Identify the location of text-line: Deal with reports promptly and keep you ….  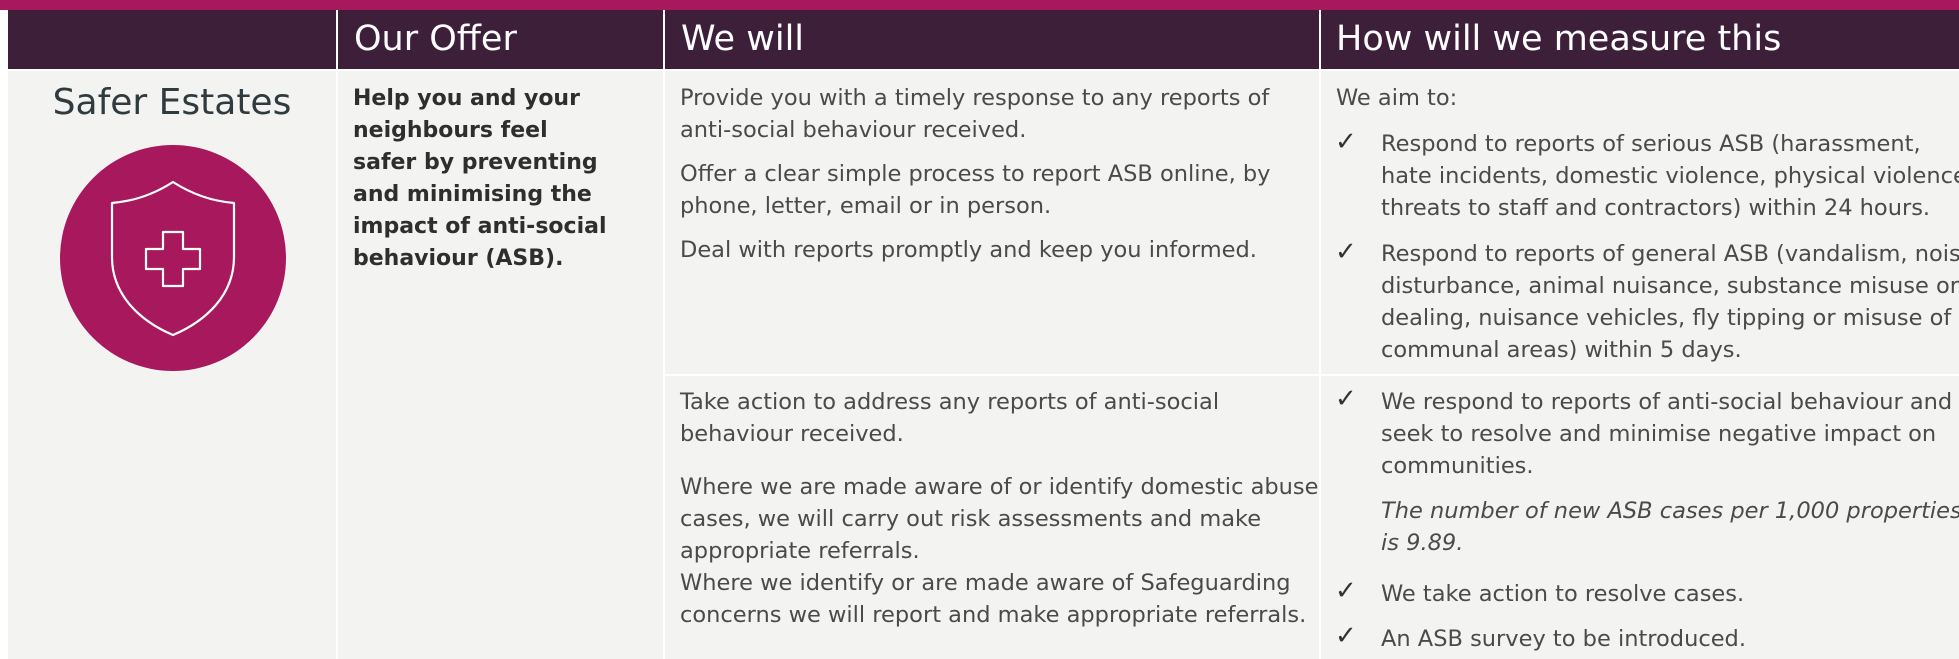
(968, 250).